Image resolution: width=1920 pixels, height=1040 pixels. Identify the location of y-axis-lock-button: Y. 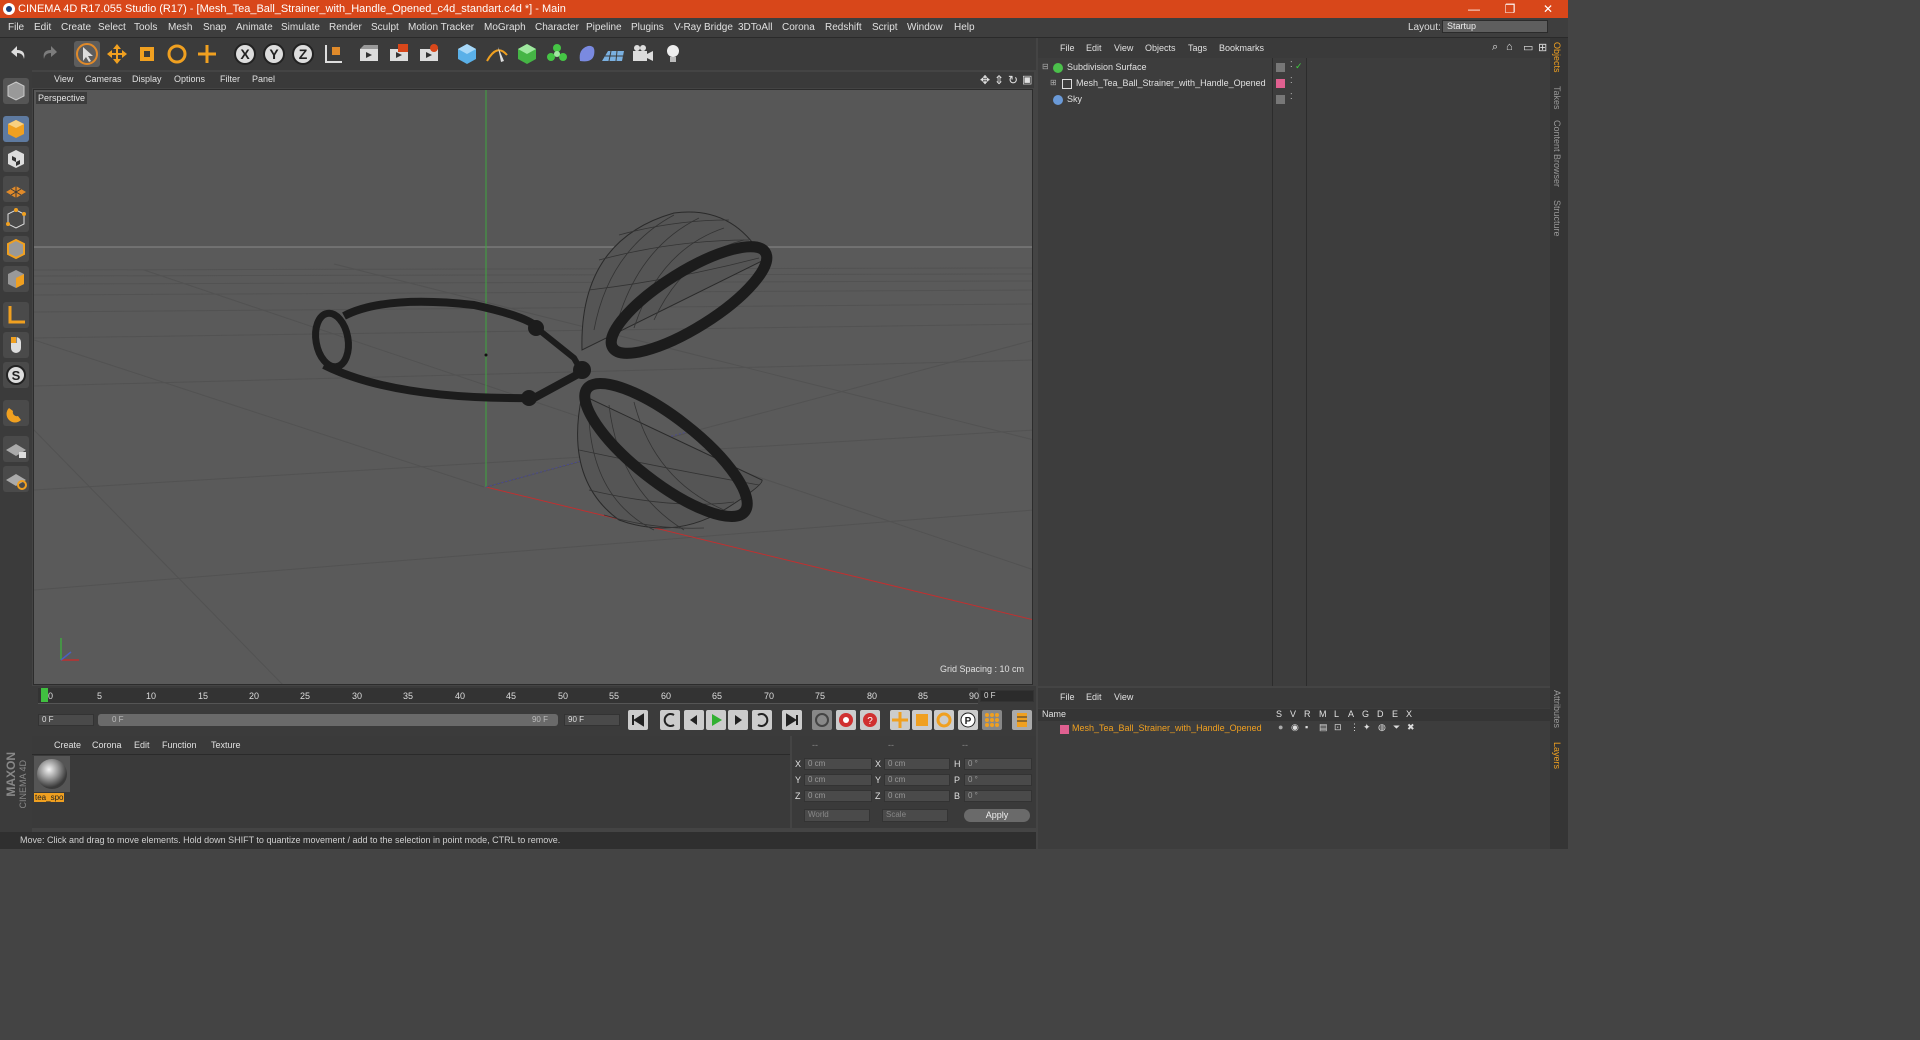
(274, 54).